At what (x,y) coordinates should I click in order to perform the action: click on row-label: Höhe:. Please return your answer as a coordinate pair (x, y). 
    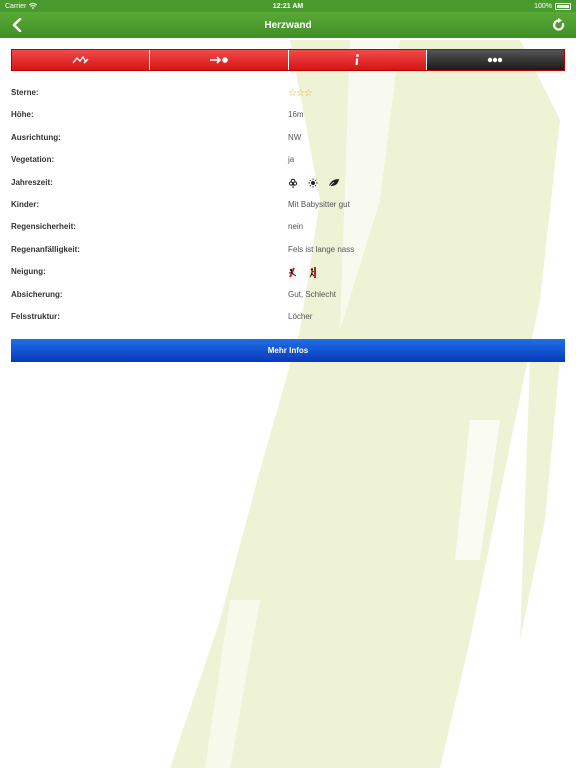
    Looking at the image, I should click on (22, 115).